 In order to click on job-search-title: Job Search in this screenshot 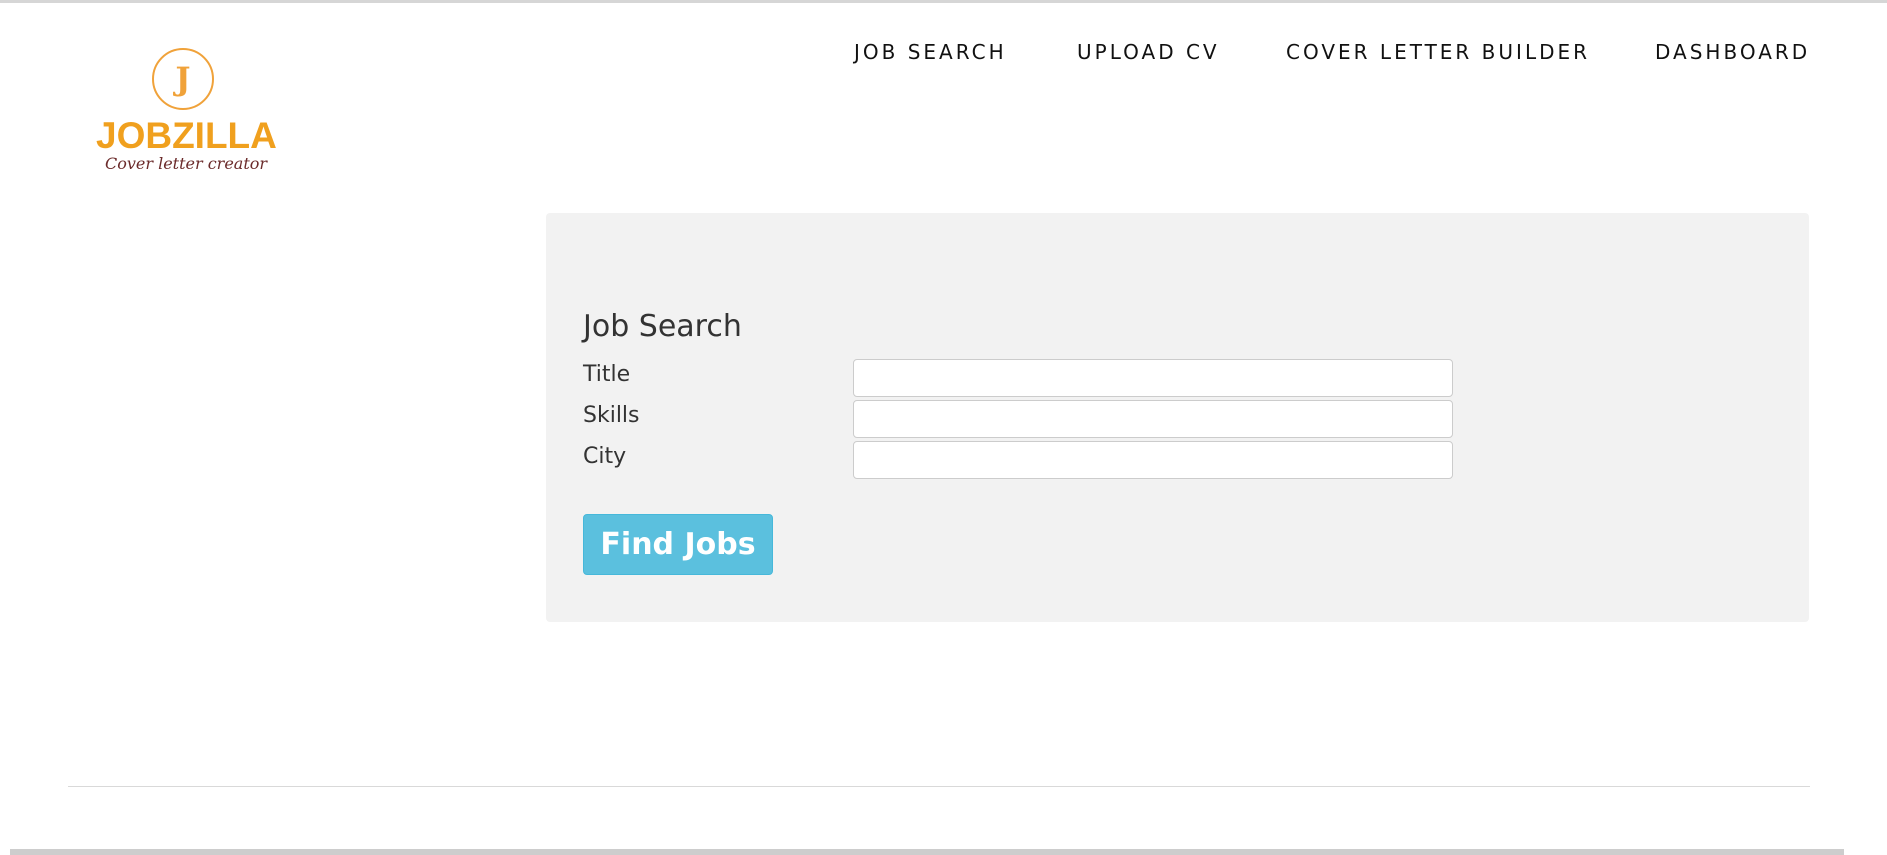, I will do `click(662, 326)`.